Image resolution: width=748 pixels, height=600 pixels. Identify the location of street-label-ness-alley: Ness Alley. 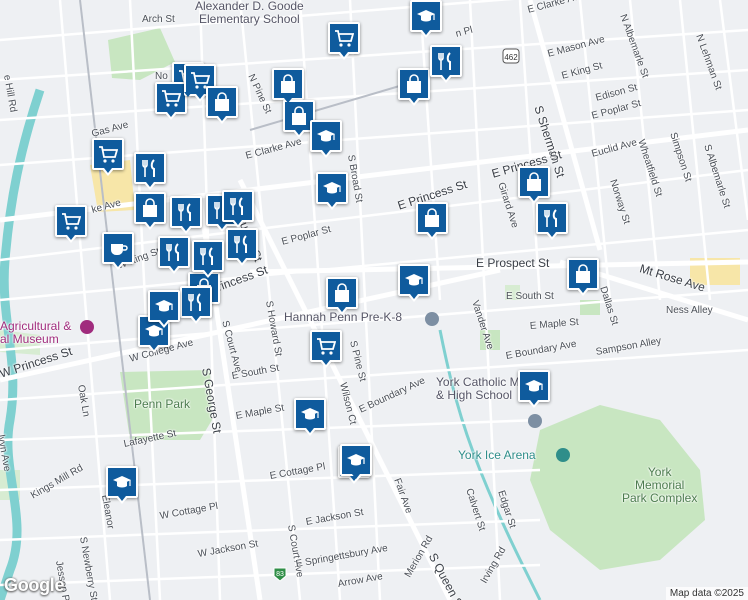
(689, 310).